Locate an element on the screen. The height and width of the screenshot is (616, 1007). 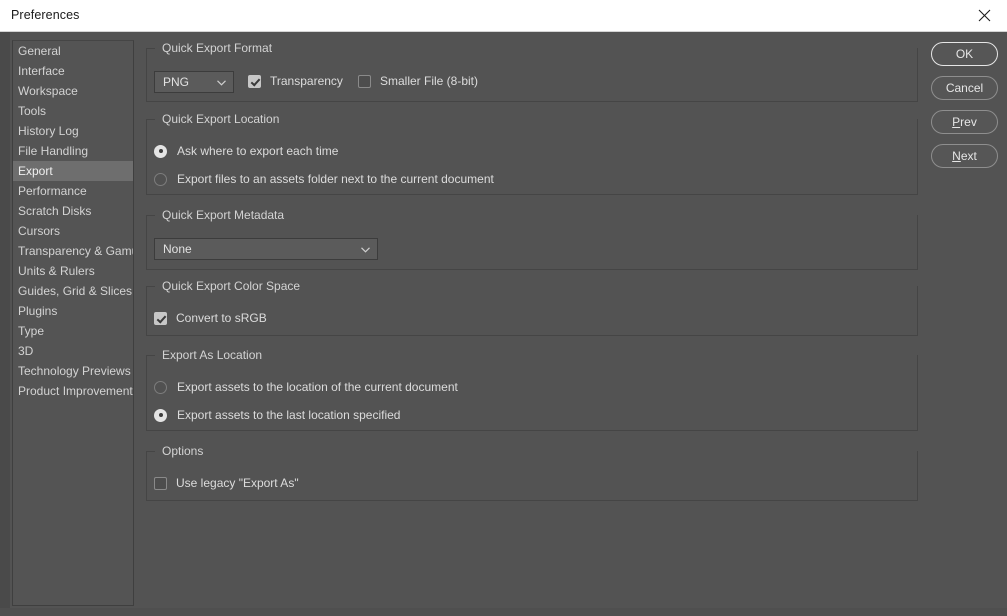
sidebar-item-label: Tools is located at coordinates (32, 111).